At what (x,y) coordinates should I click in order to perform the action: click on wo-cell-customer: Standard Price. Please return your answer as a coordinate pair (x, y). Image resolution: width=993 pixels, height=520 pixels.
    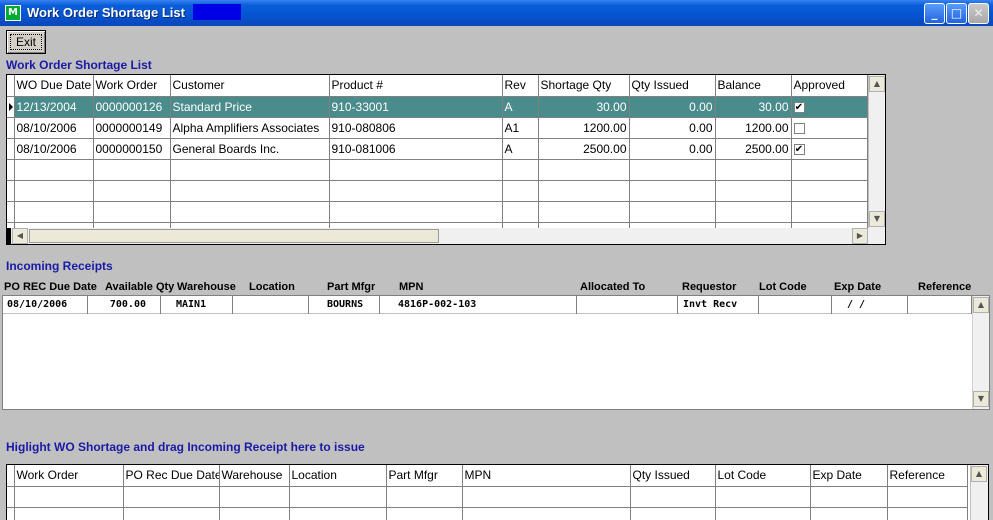
    Looking at the image, I should click on (250, 107).